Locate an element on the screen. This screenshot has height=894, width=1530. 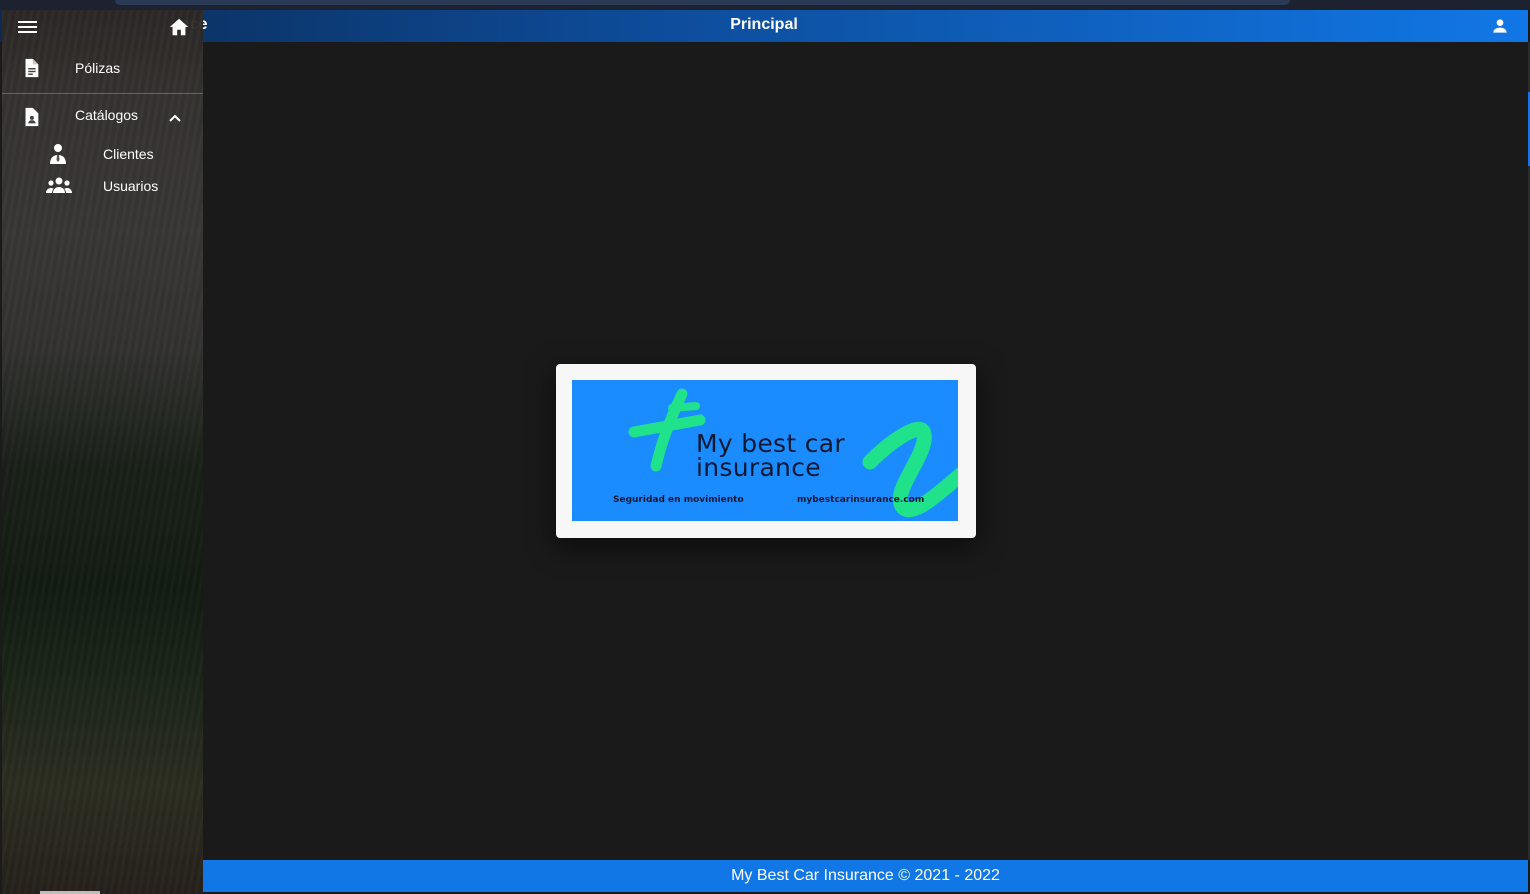
logo-wordmark: My best car insurance is located at coordinates (770, 456).